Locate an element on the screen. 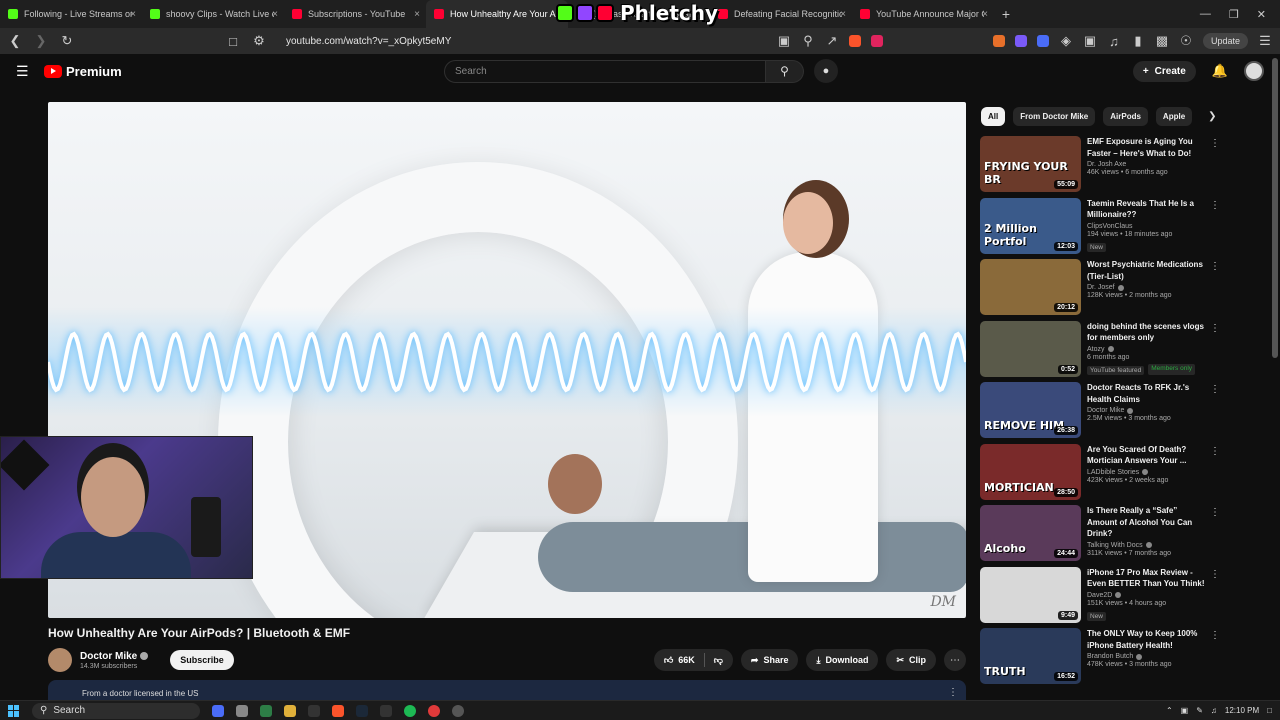  video-thumbnail: 20:12 is located at coordinates (1030, 287).